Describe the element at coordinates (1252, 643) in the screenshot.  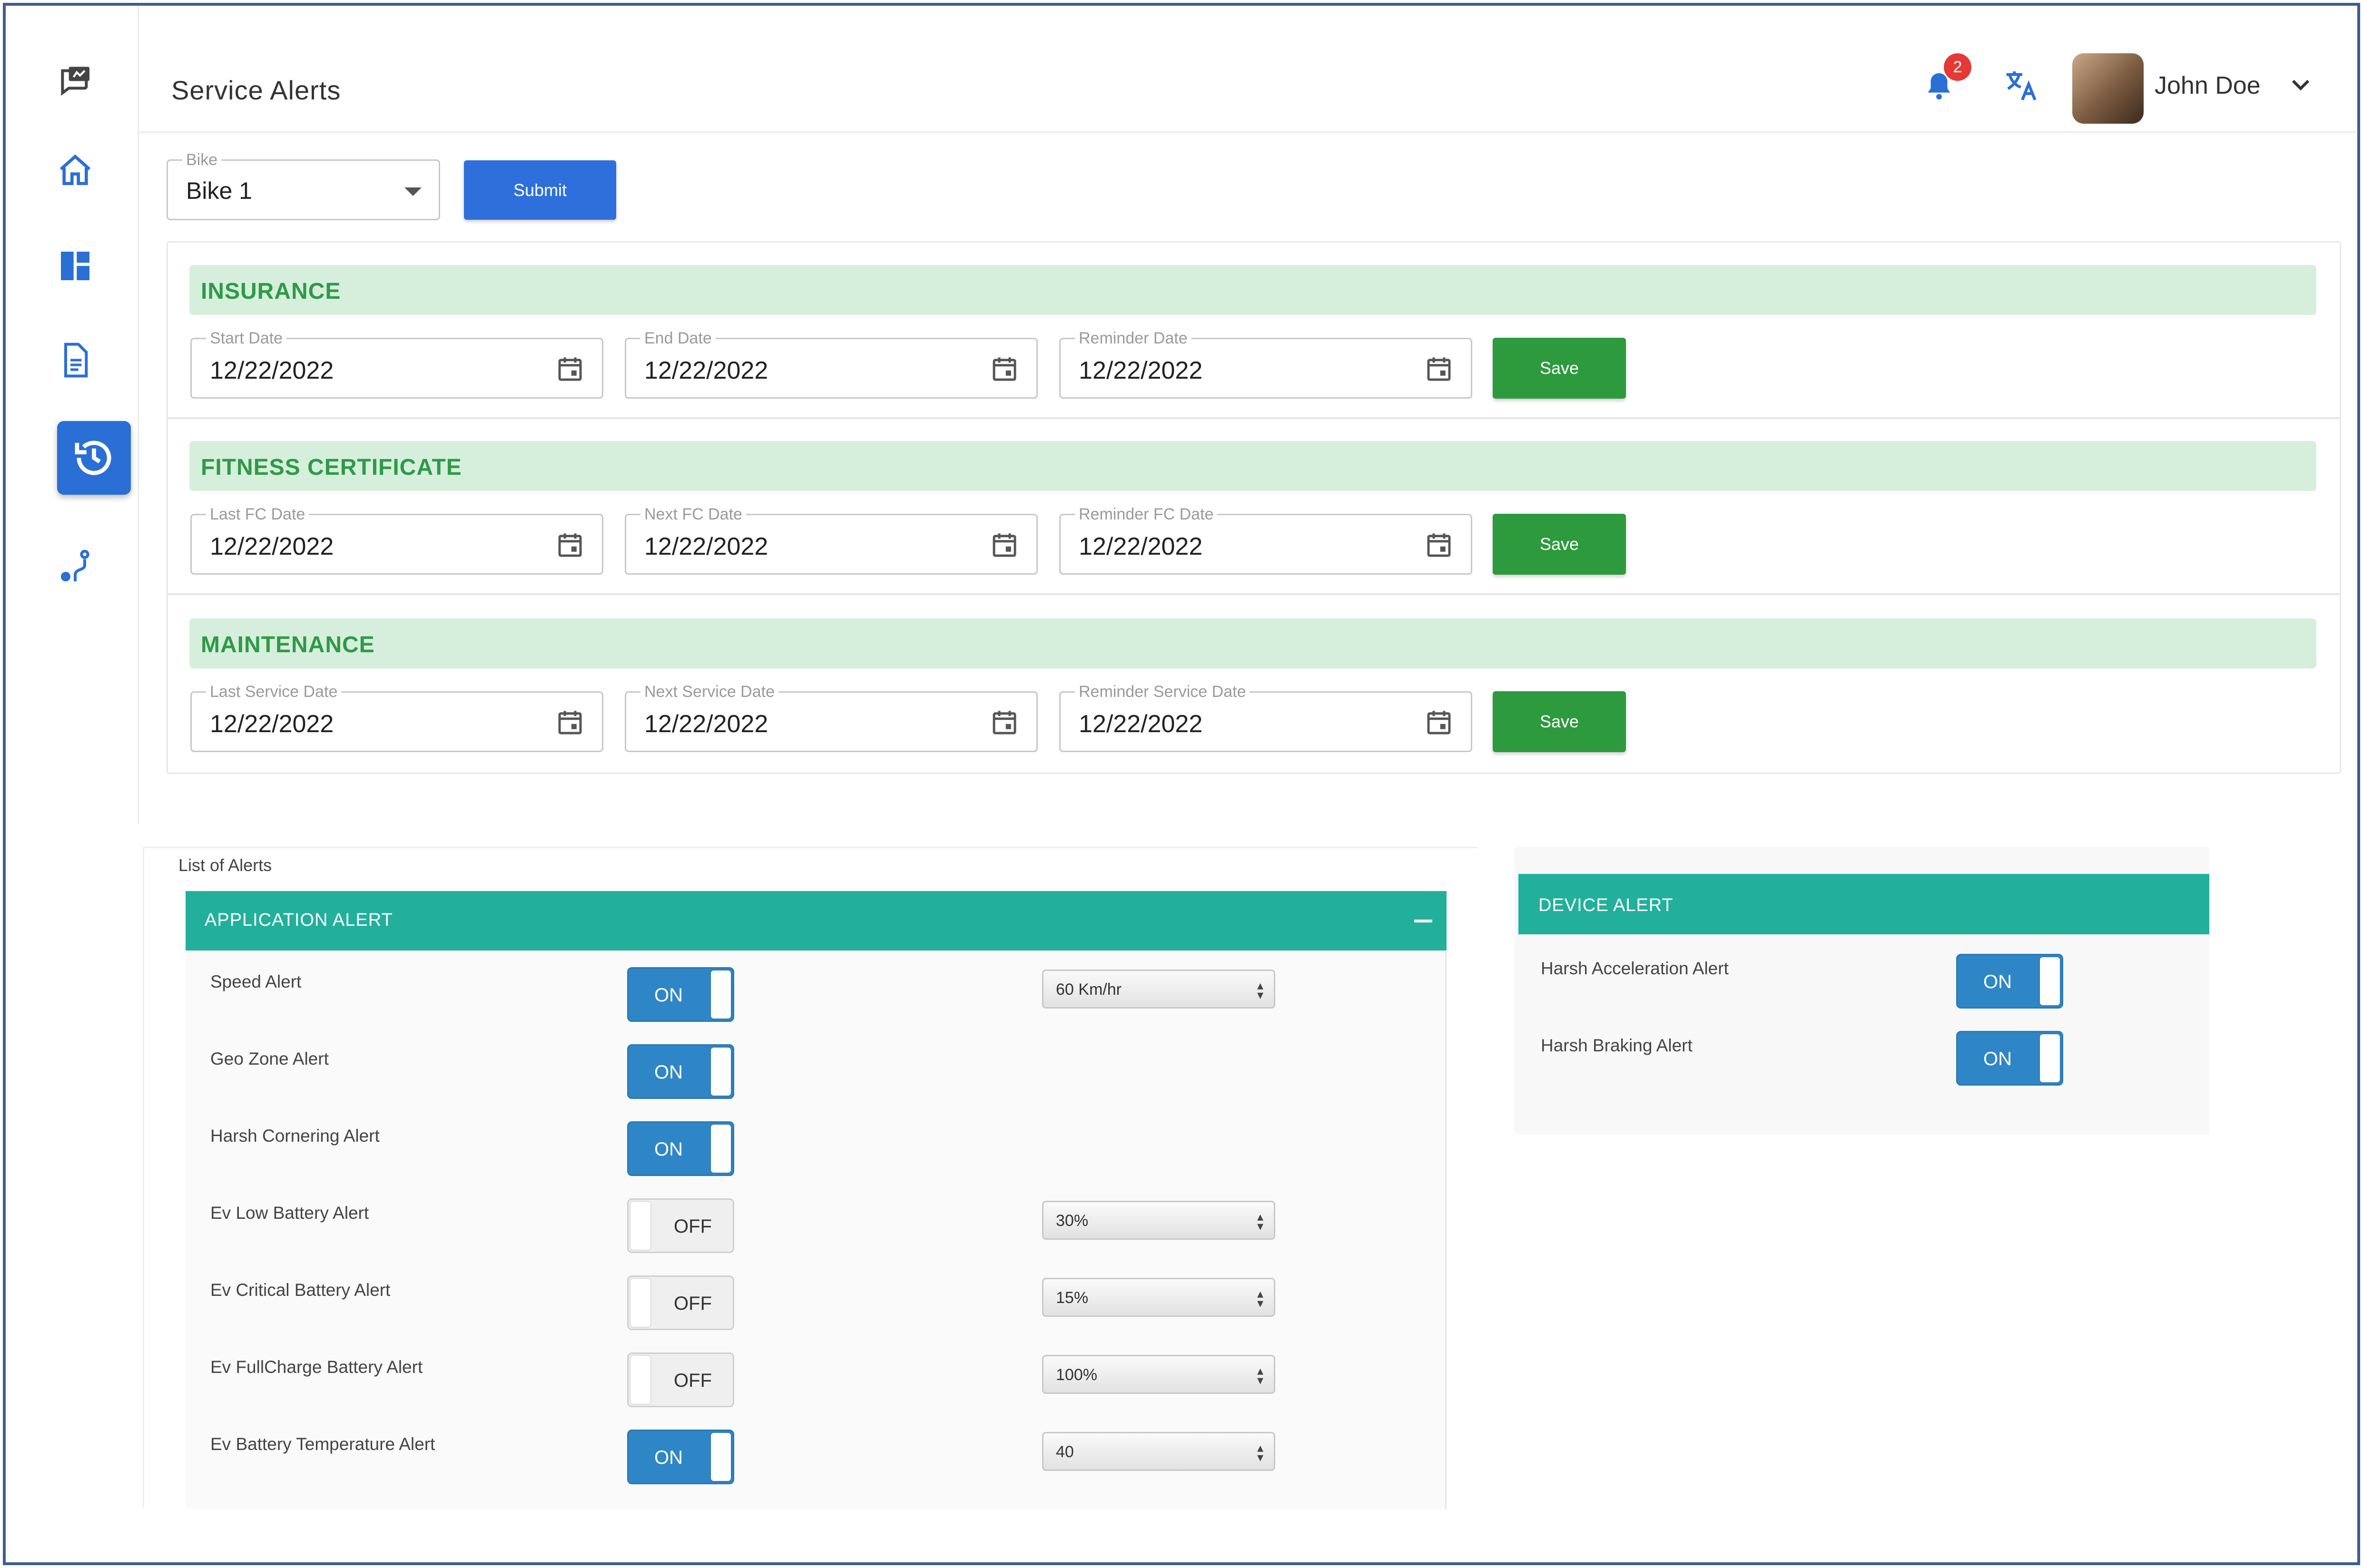
I see `section-header: MAINTENANCE` at that location.